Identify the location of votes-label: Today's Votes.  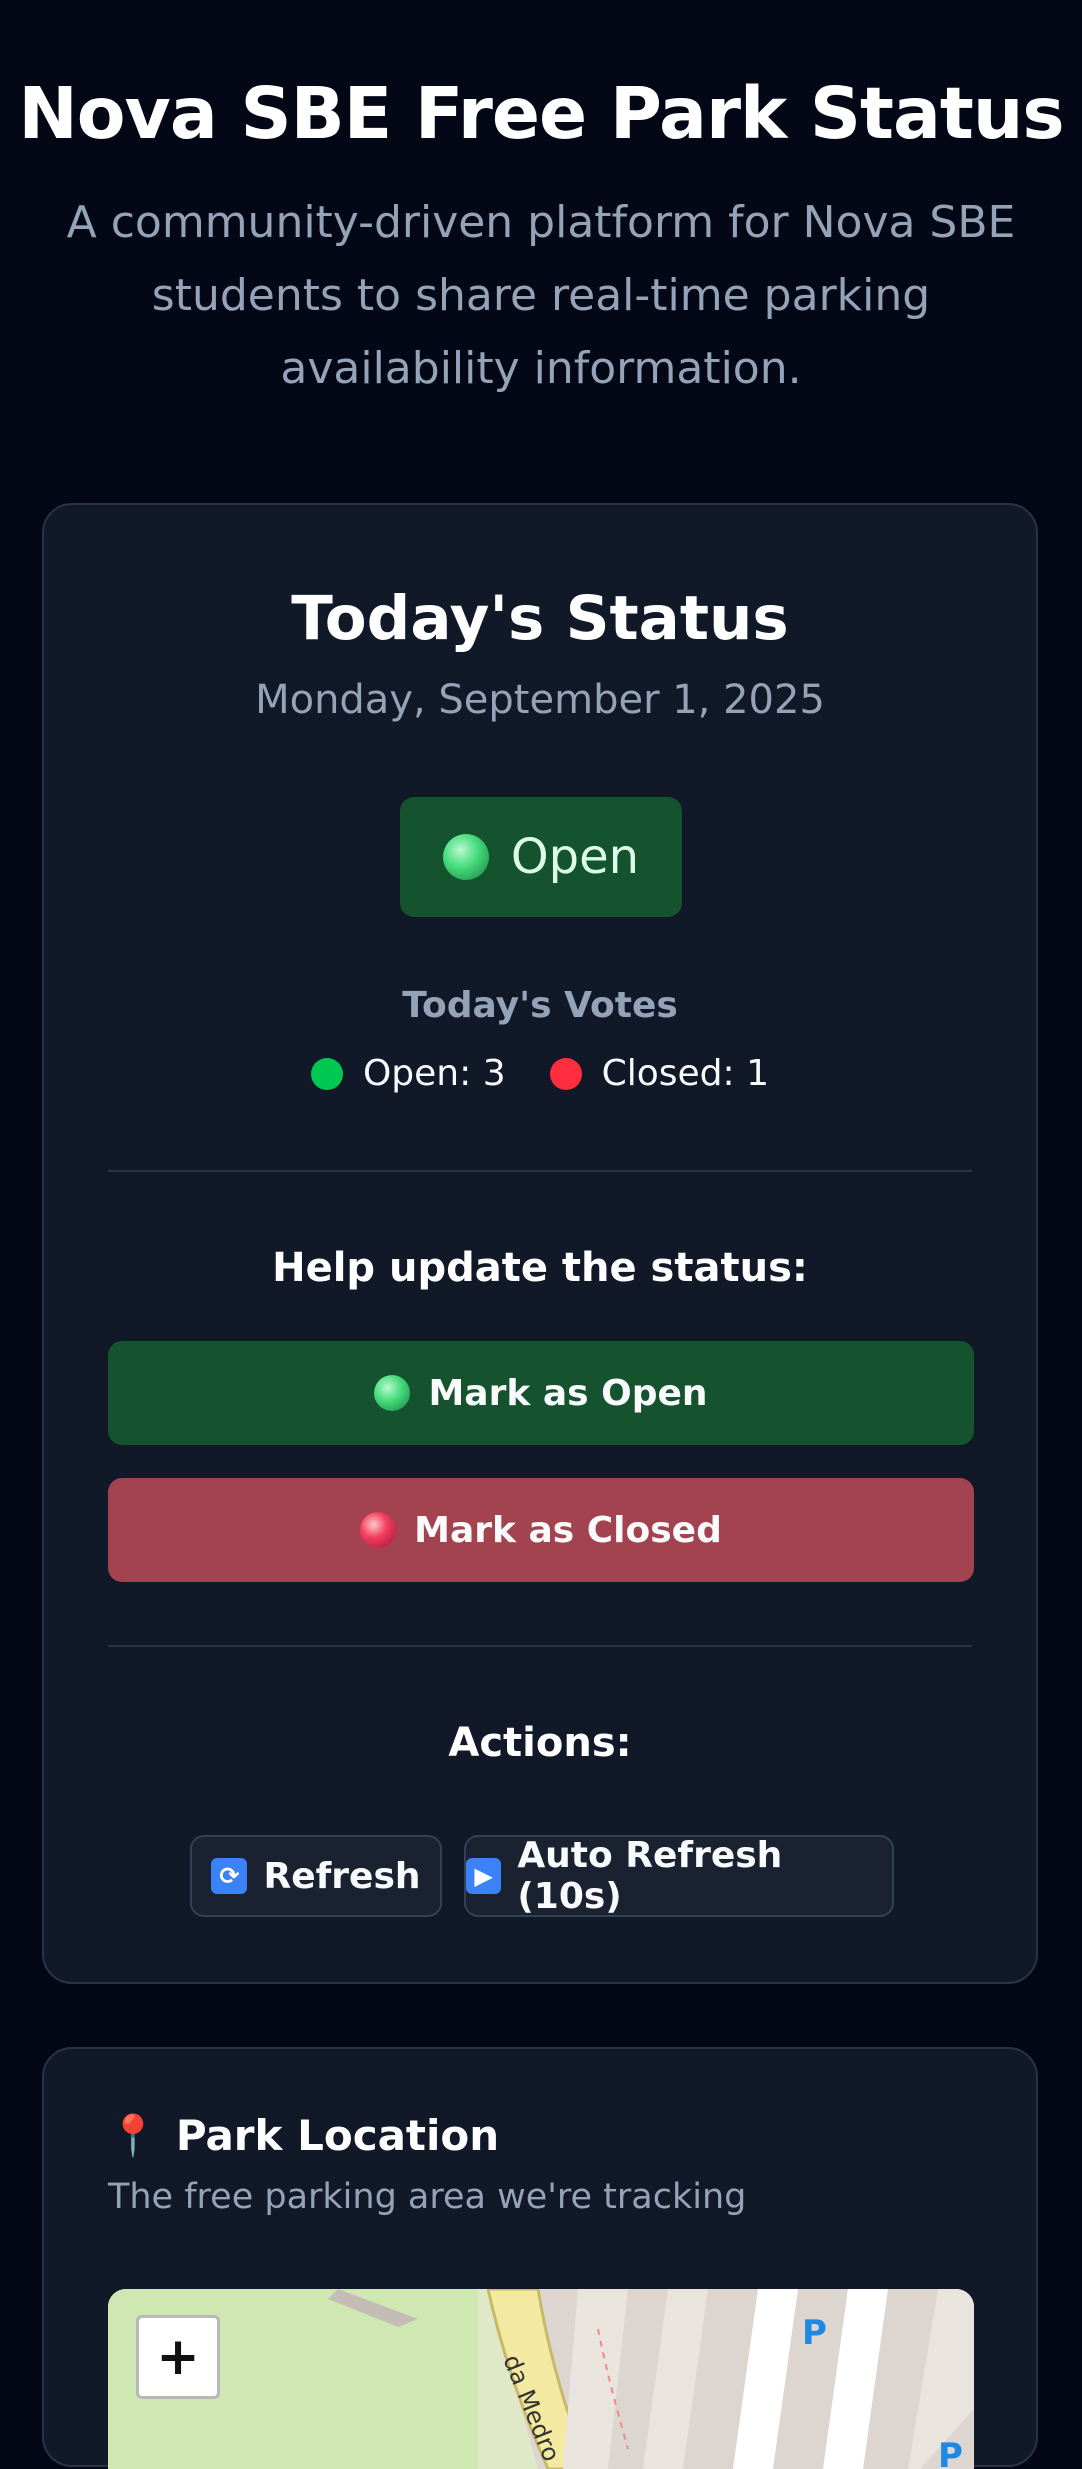
(540, 1005).